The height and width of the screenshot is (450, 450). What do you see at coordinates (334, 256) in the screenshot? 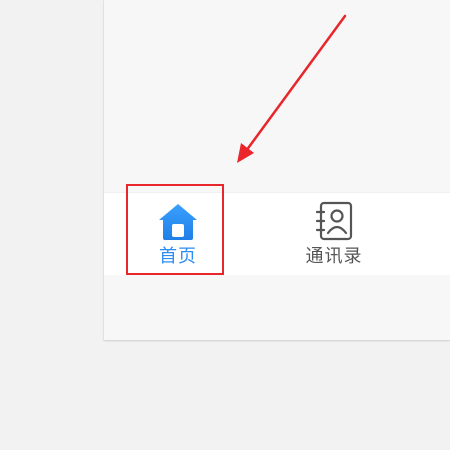
I see `tab-contacts-label: 通讯录` at bounding box center [334, 256].